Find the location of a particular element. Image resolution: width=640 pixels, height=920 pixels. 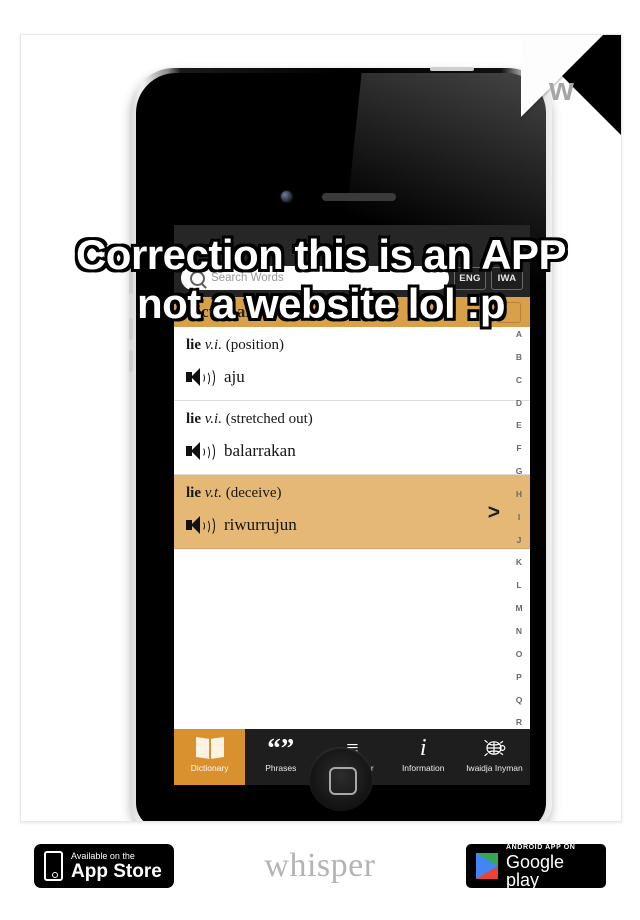

app-store-badge: Available on the App Store is located at coordinates (104, 866).